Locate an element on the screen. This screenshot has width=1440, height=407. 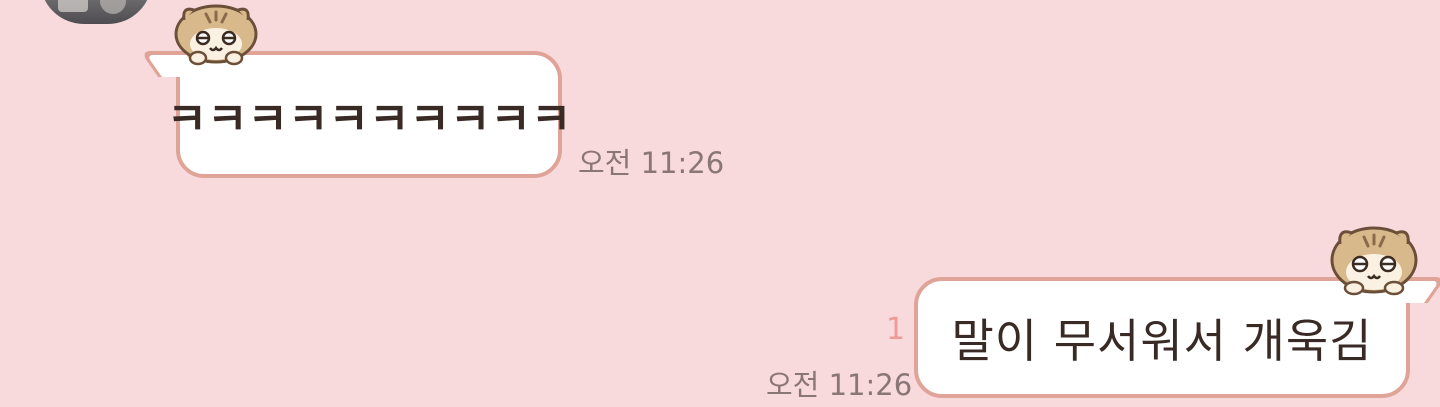
outgoing-message-time: 오전 11:26 is located at coordinates (839, 385).